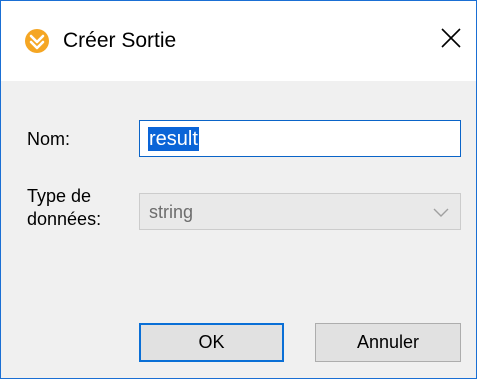 The width and height of the screenshot is (477, 379). What do you see at coordinates (173, 138) in the screenshot?
I see `name-input-value: result` at bounding box center [173, 138].